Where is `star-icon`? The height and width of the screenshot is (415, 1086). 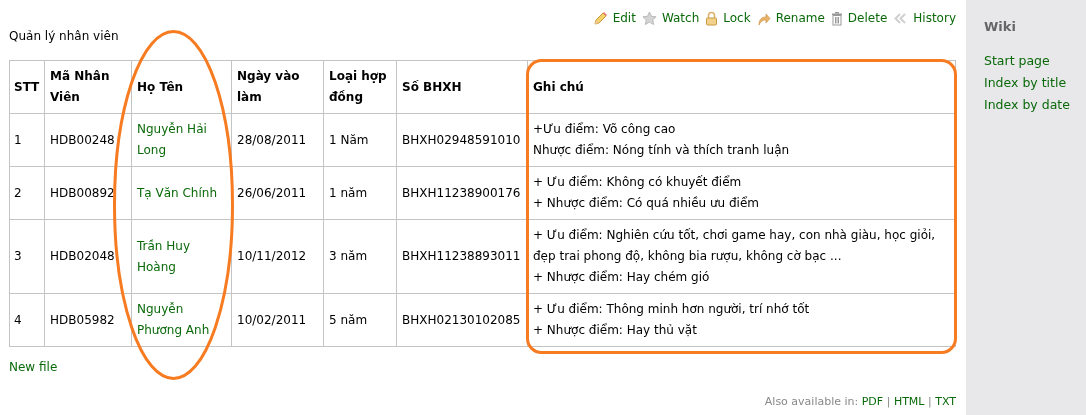
star-icon is located at coordinates (649, 18).